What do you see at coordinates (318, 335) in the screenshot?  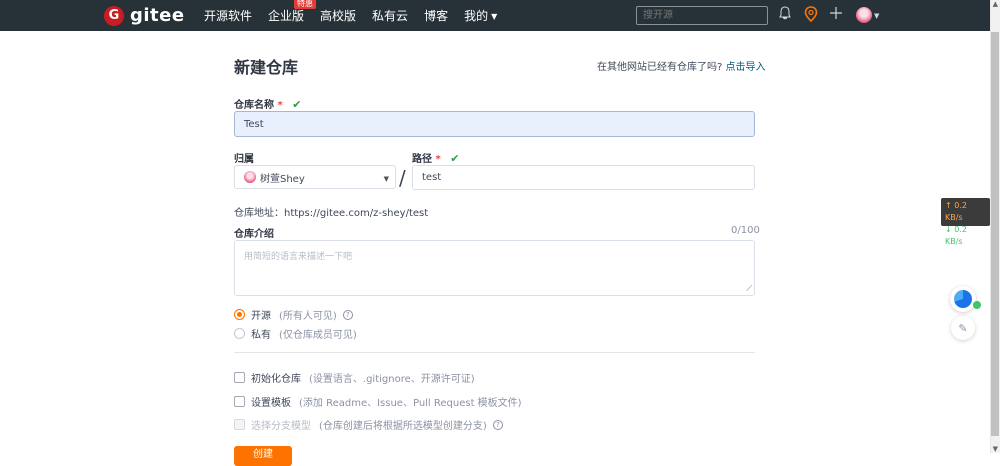 I see `visibility-private-hint: (仅仓库成员可见)` at bounding box center [318, 335].